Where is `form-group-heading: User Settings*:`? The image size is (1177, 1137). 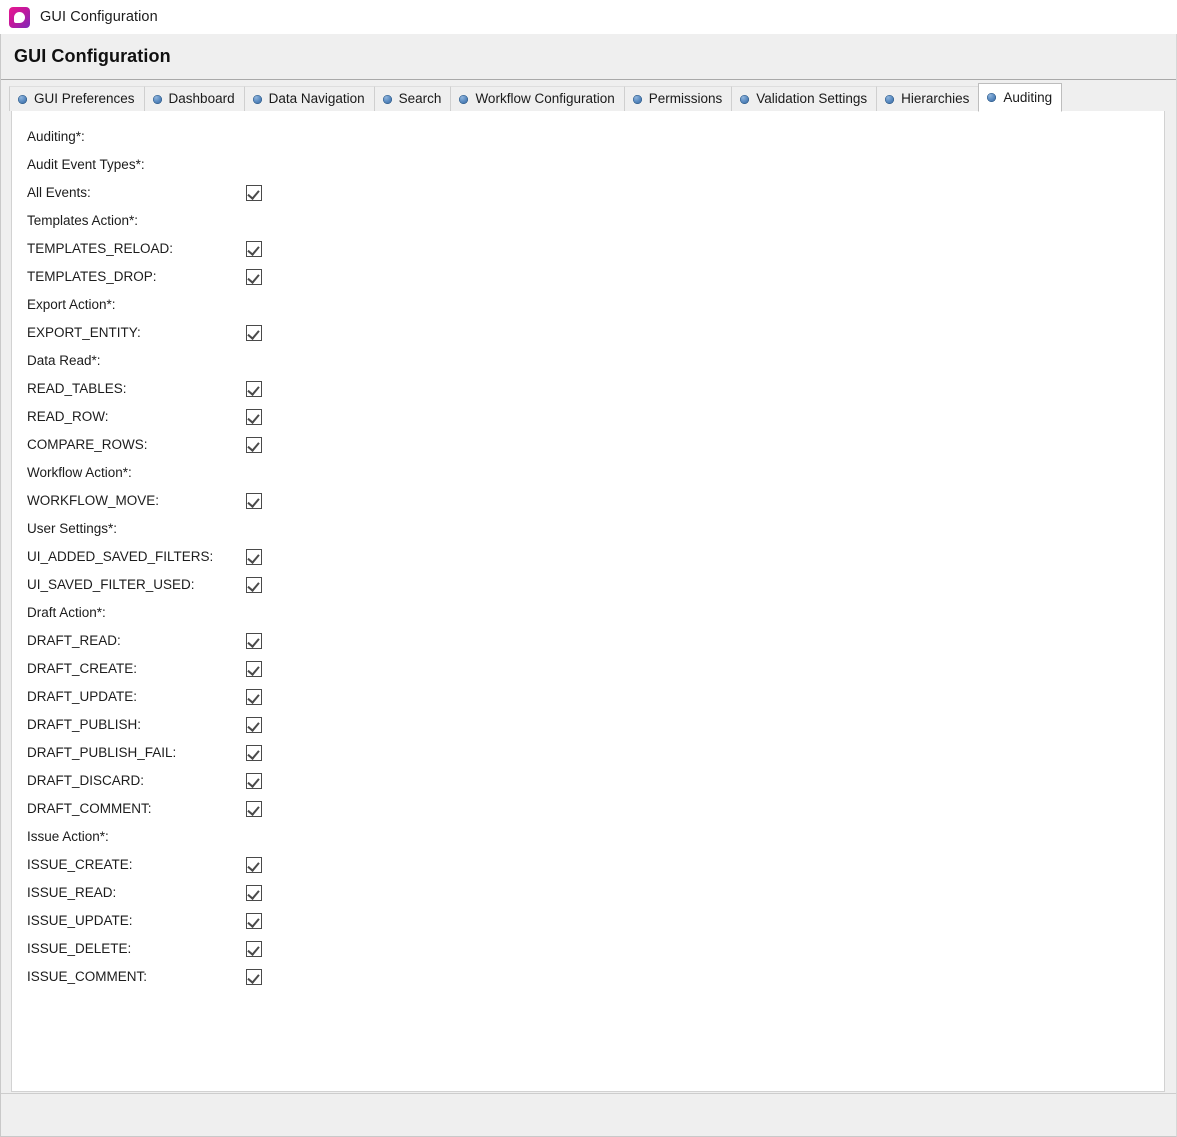 form-group-heading: User Settings*: is located at coordinates (588, 529).